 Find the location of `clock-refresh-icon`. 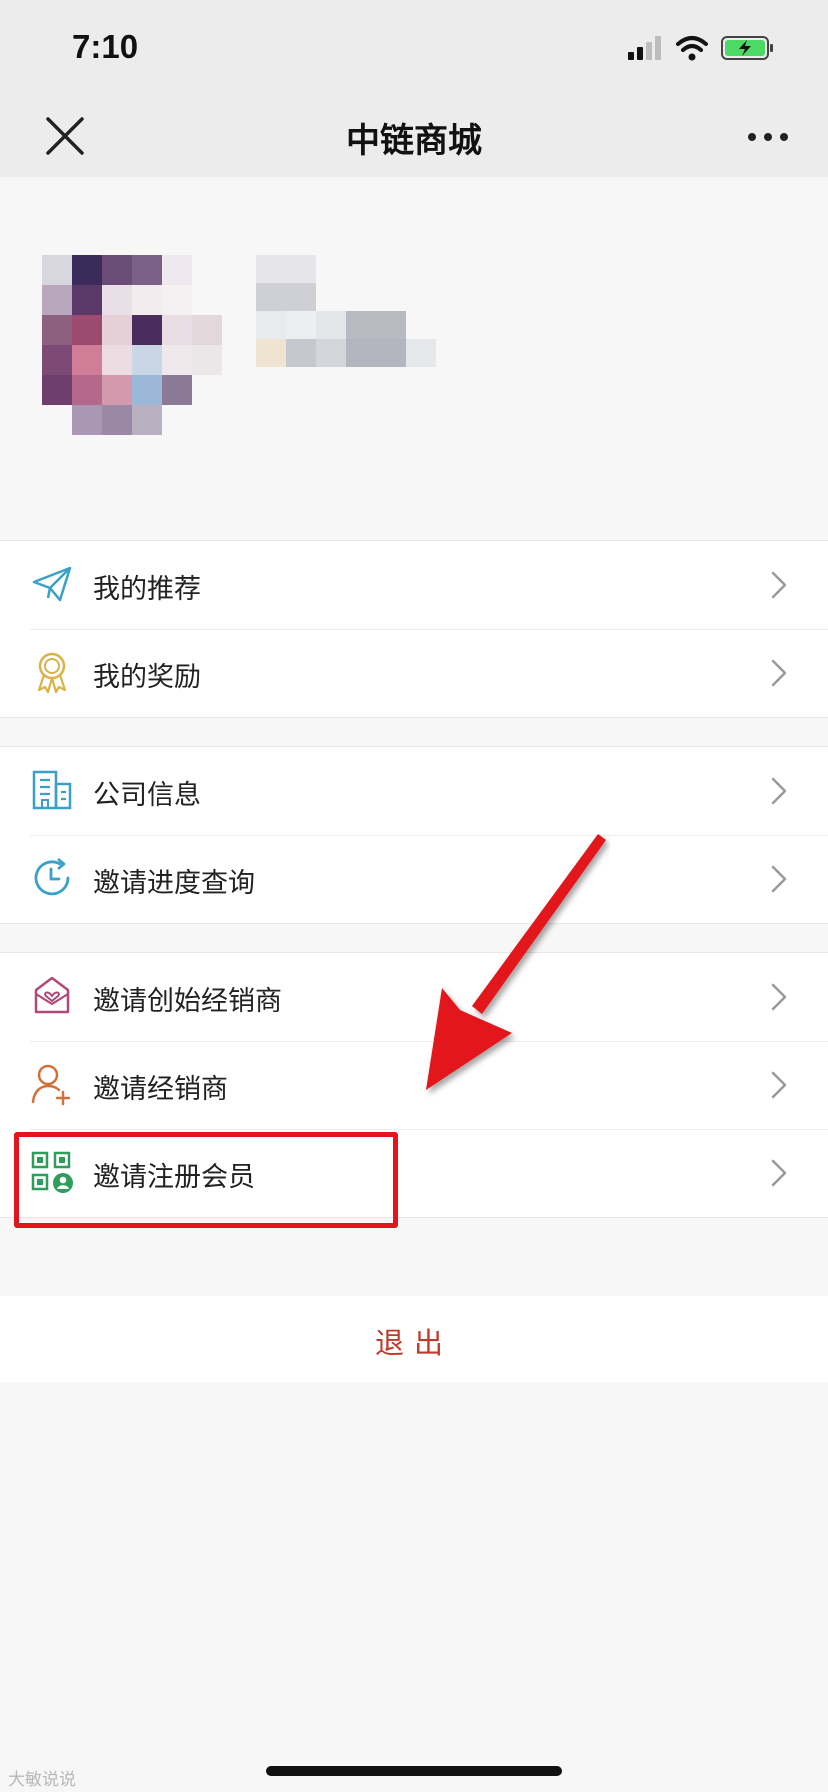

clock-refresh-icon is located at coordinates (52, 877).